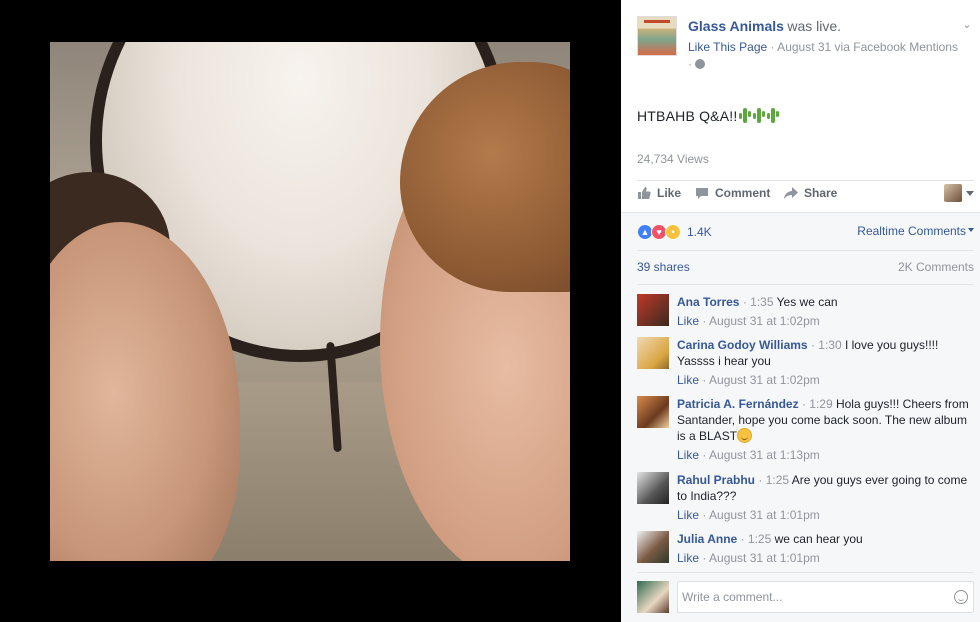 The height and width of the screenshot is (622, 980). Describe the element at coordinates (818, 539) in the screenshot. I see `comment-text: we can hear you` at that location.